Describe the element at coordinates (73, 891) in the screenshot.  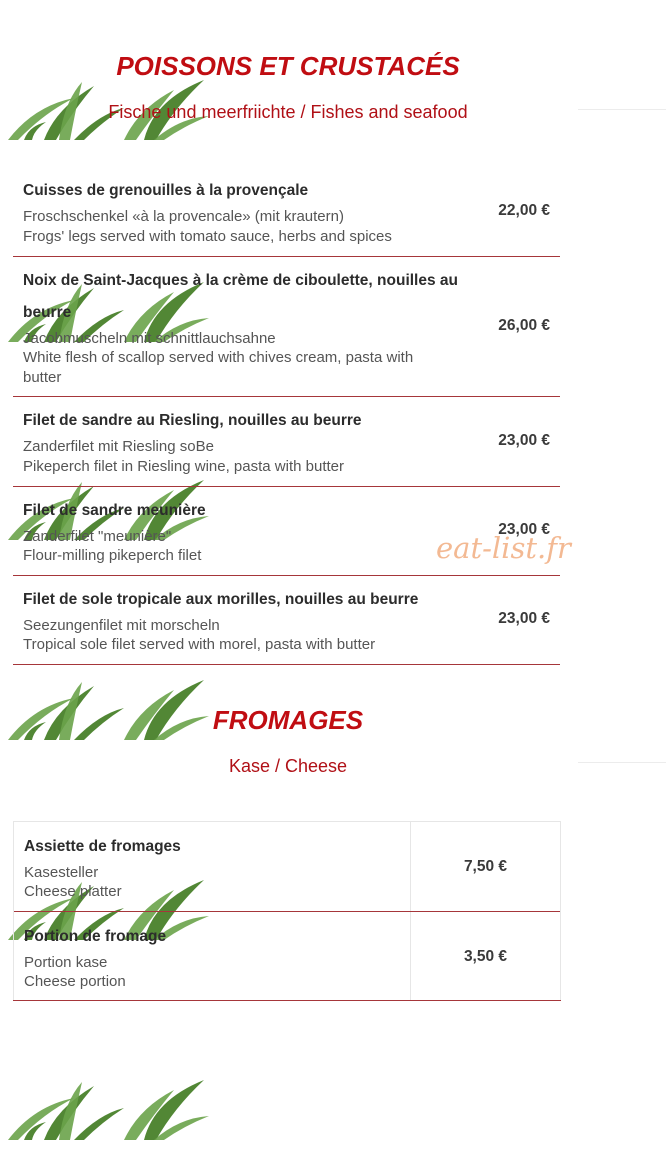
I see `dish-desc-en: Cheese platter` at that location.